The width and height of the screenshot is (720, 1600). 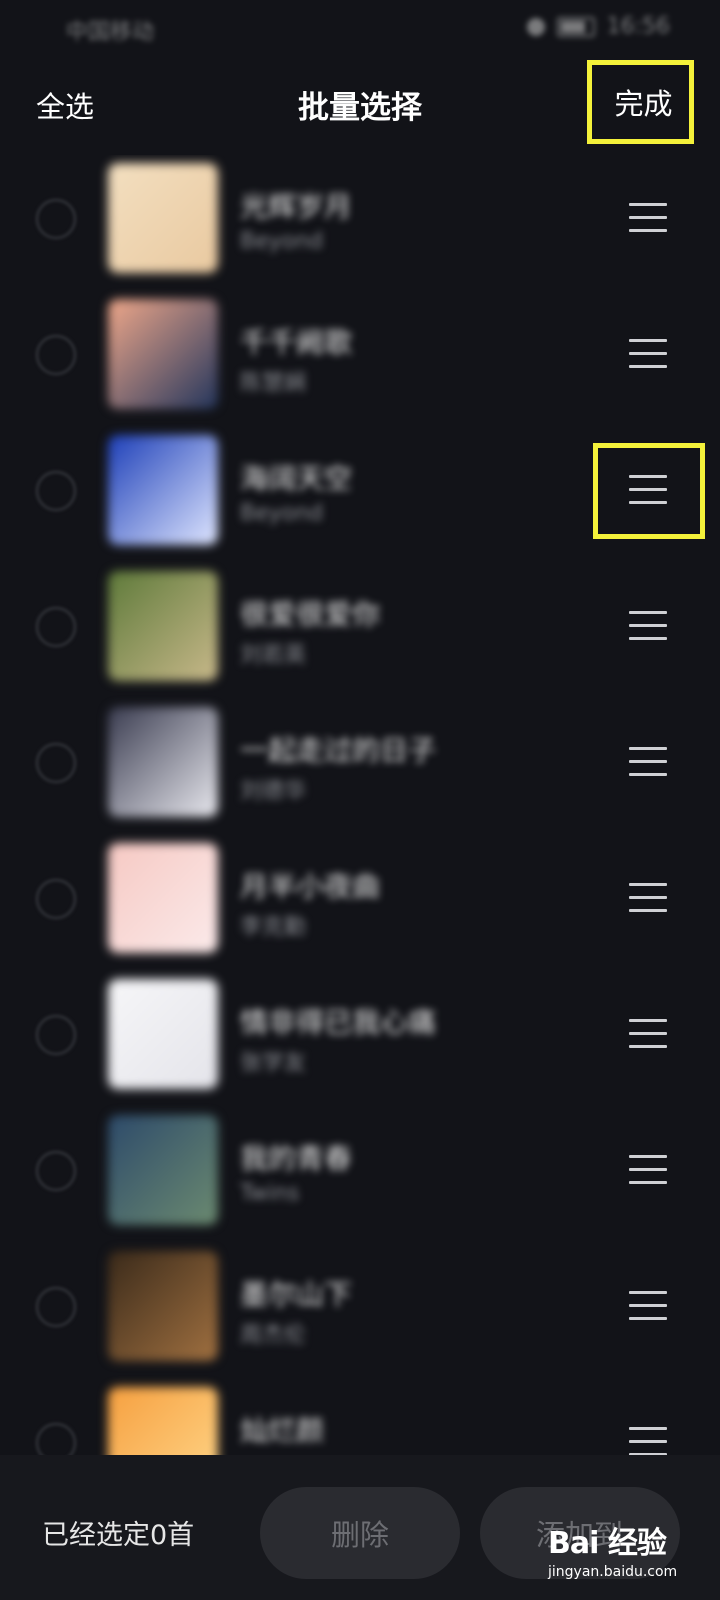 What do you see at coordinates (535, 26) in the screenshot?
I see `notification-icon` at bounding box center [535, 26].